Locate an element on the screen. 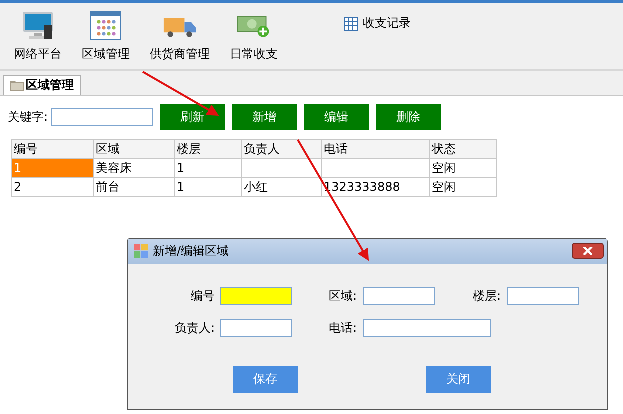 Image resolution: width=623 pixels, height=414 pixels. toolbar-button: 日常收支 is located at coordinates (254, 33).